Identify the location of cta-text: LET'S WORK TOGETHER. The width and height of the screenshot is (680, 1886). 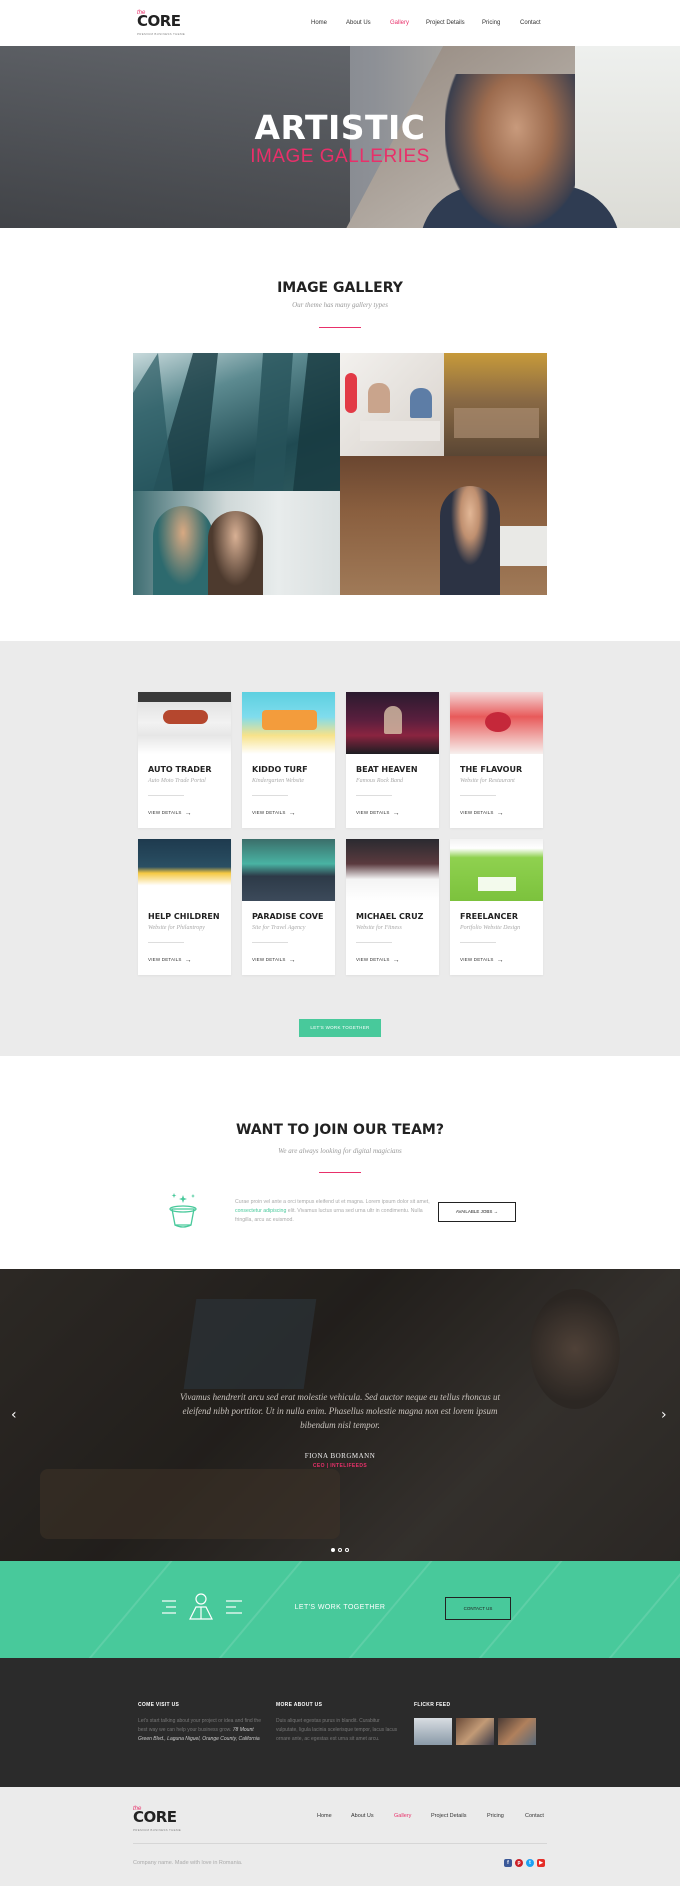
(340, 1607).